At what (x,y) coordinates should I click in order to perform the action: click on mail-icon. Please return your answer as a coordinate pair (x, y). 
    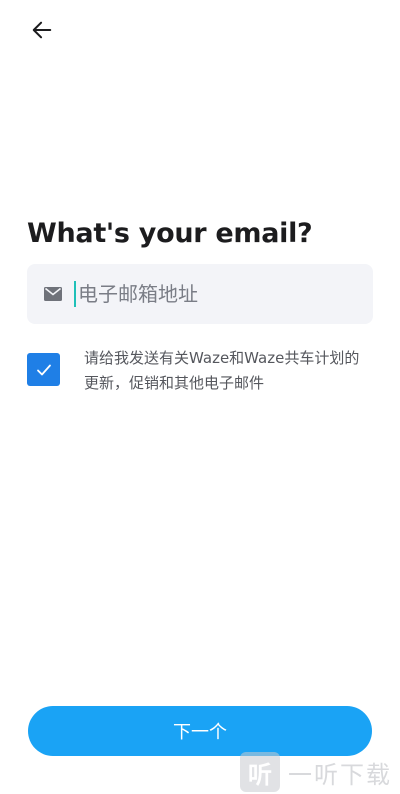
    Looking at the image, I should click on (53, 294).